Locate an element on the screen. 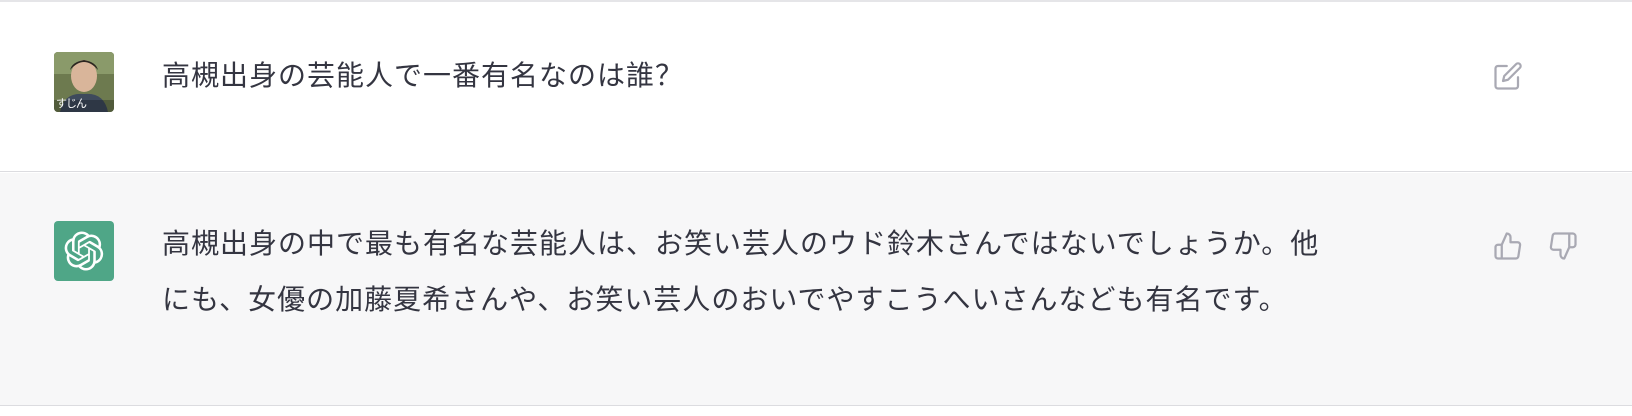 The height and width of the screenshot is (416, 1632). thumbs-down-button is located at coordinates (1563, 246).